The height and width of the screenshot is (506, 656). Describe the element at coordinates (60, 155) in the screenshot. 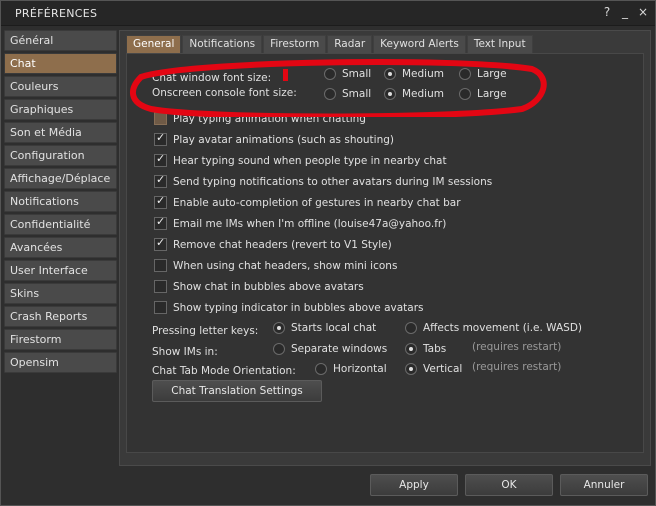

I see `sidebar-item-configuration: Configuration` at that location.